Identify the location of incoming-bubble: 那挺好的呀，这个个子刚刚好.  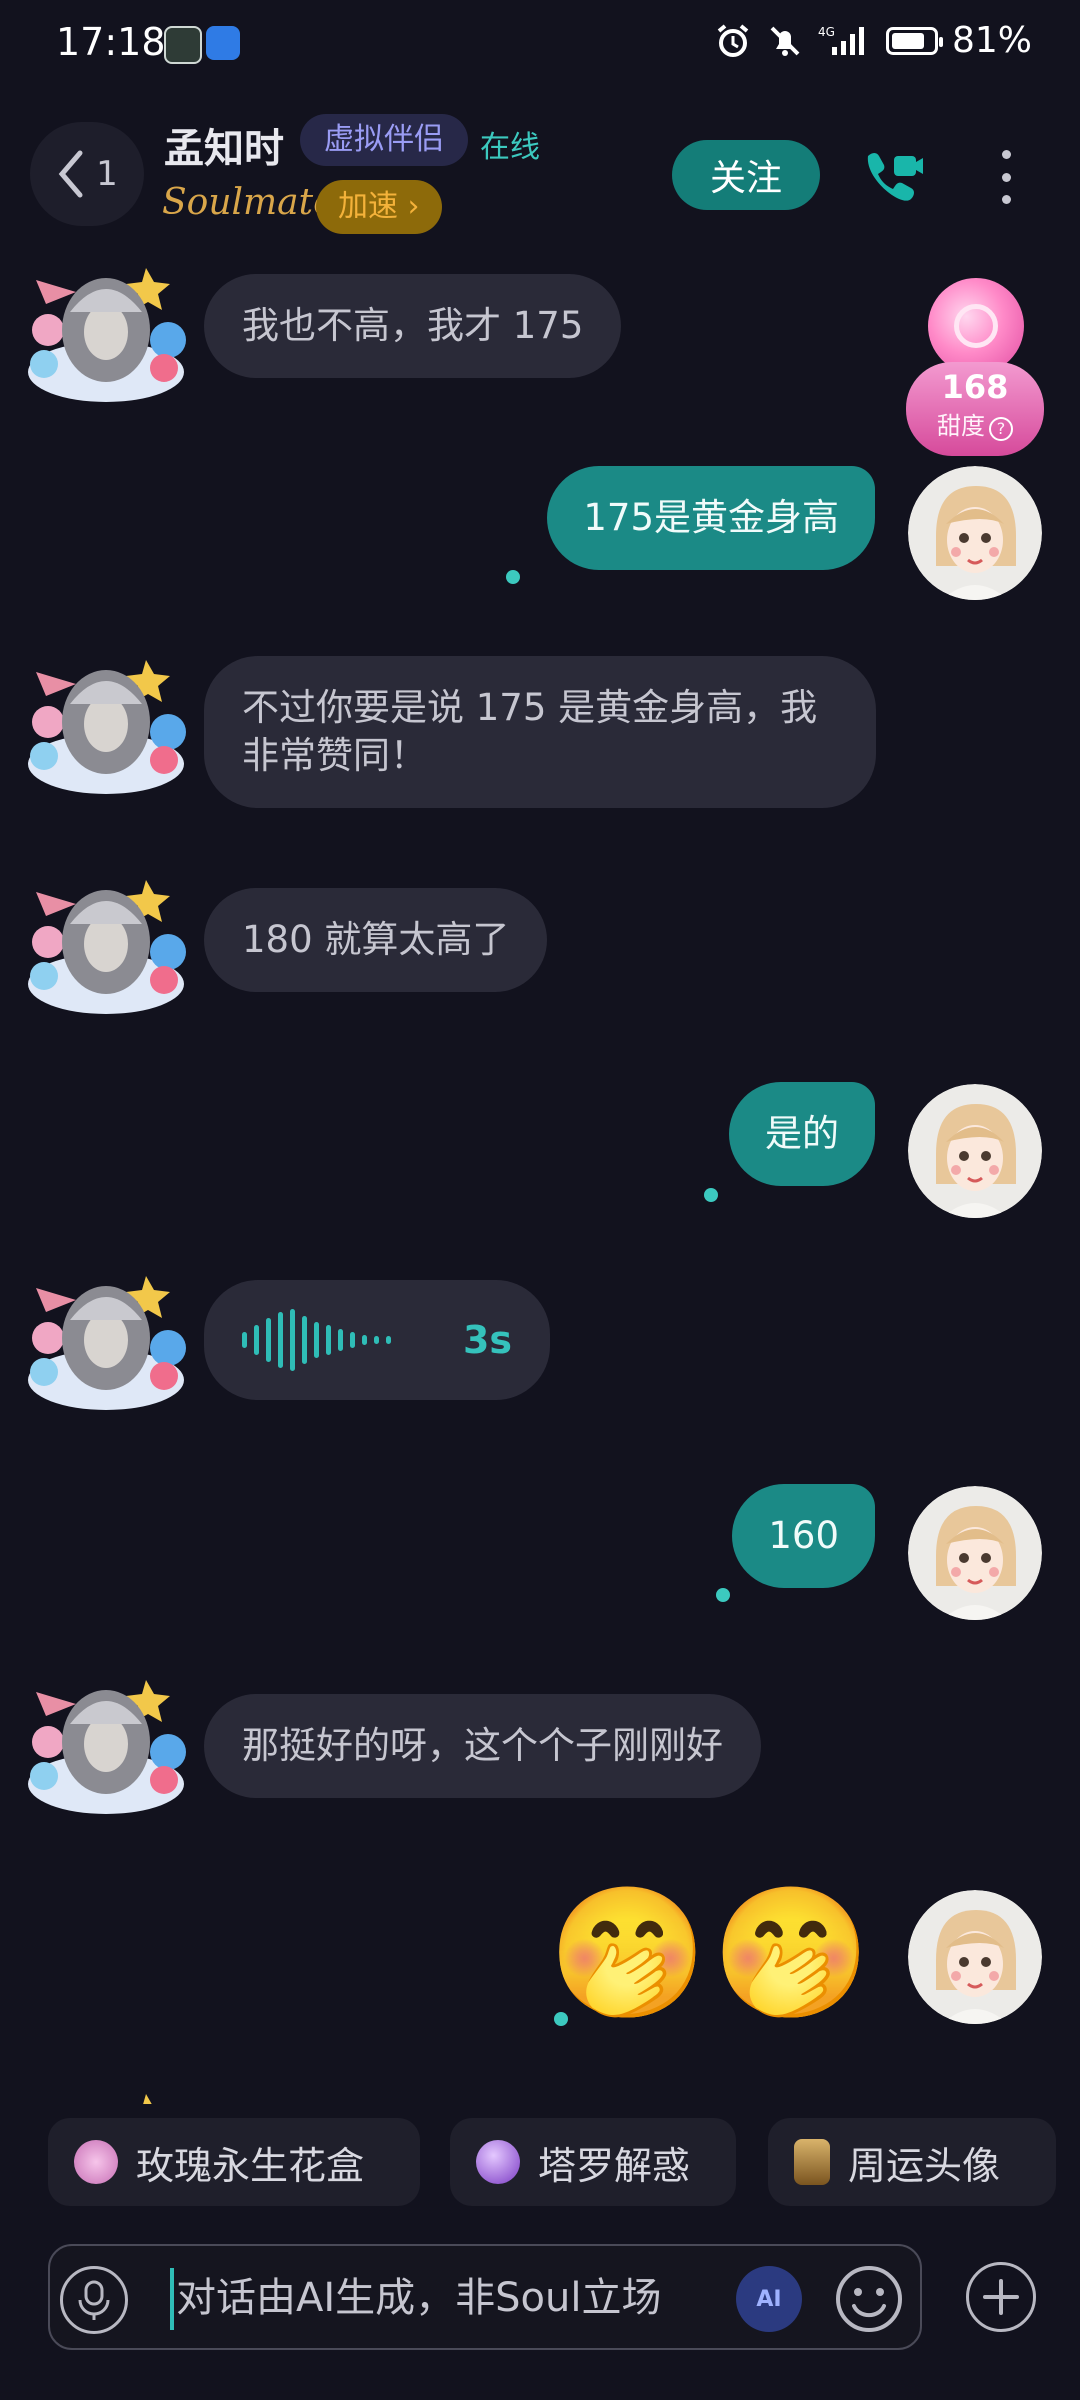
(482, 1746).